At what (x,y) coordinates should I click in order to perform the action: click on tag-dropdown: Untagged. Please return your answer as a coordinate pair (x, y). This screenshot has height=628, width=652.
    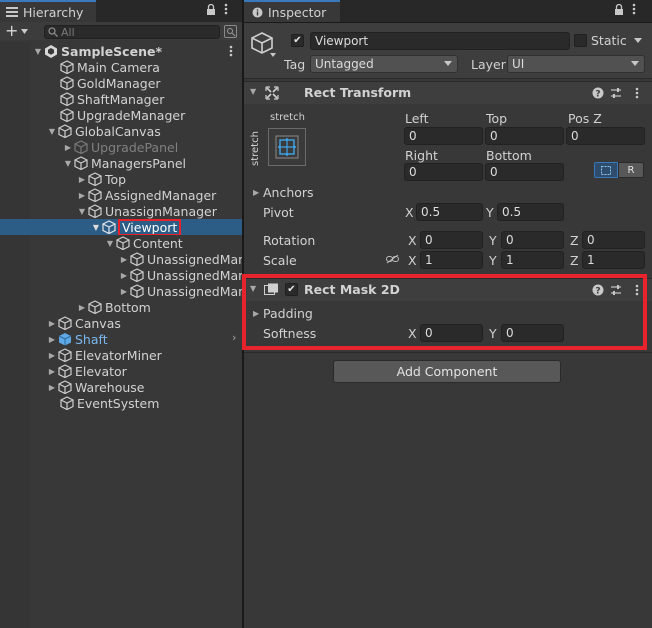
    Looking at the image, I should click on (384, 64).